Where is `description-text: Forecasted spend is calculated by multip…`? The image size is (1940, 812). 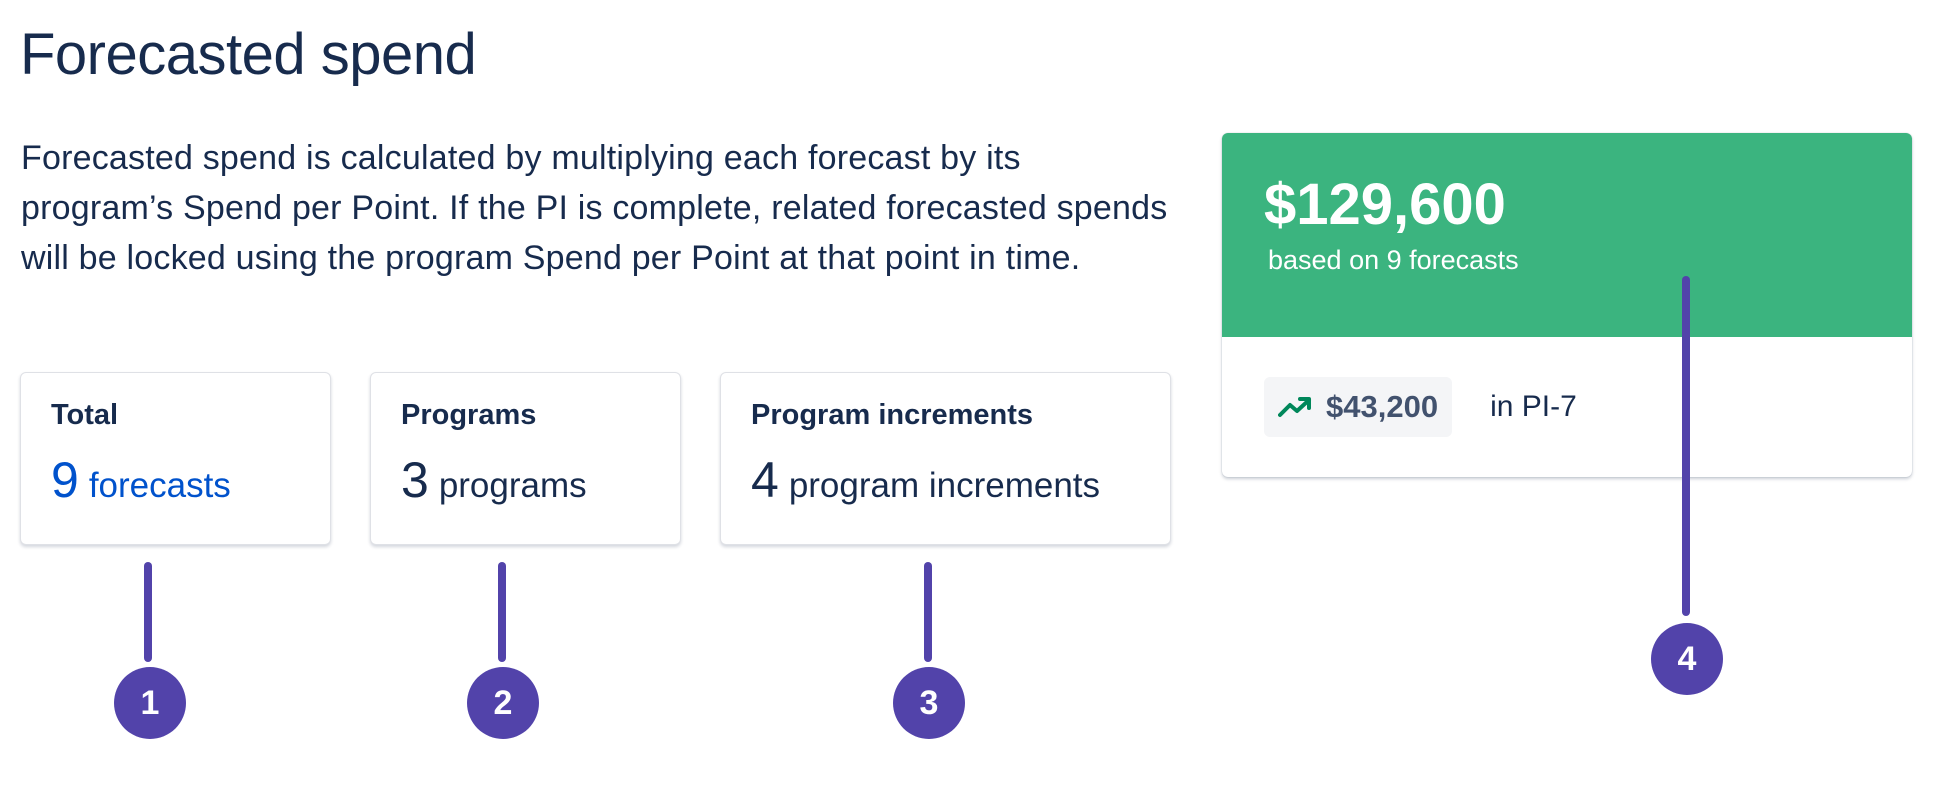
description-text: Forecasted spend is calculated by multip… is located at coordinates (594, 208).